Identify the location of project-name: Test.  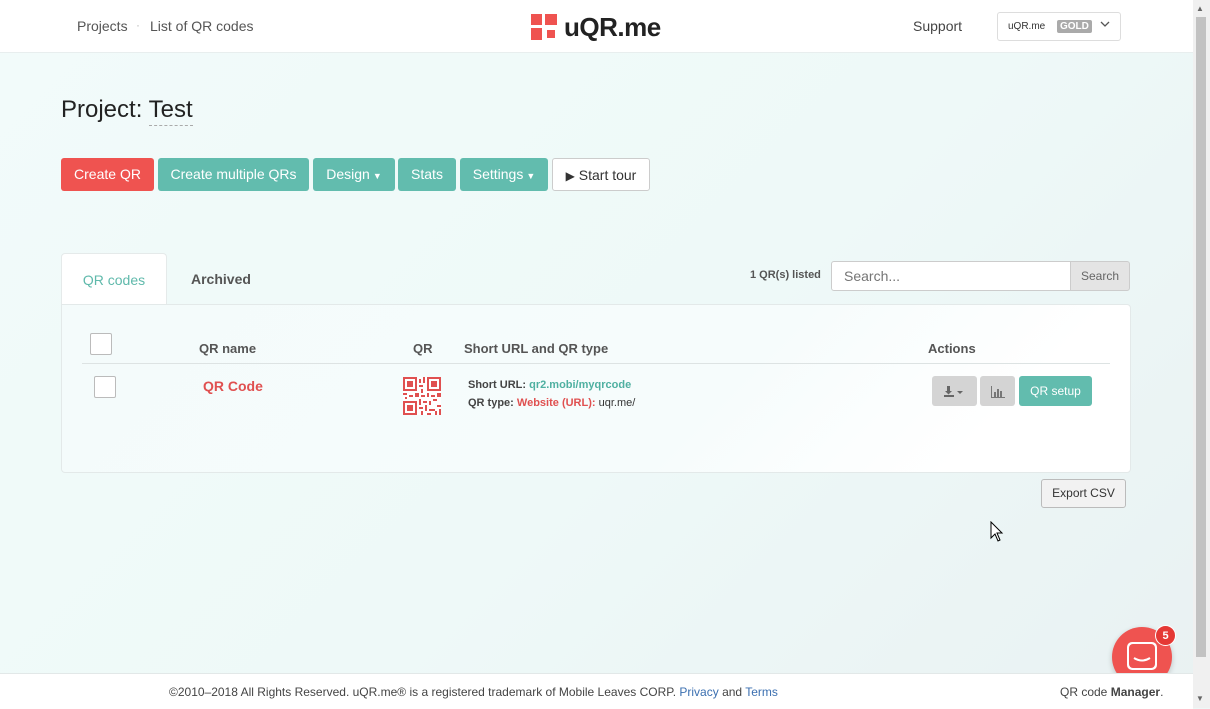
(170, 111).